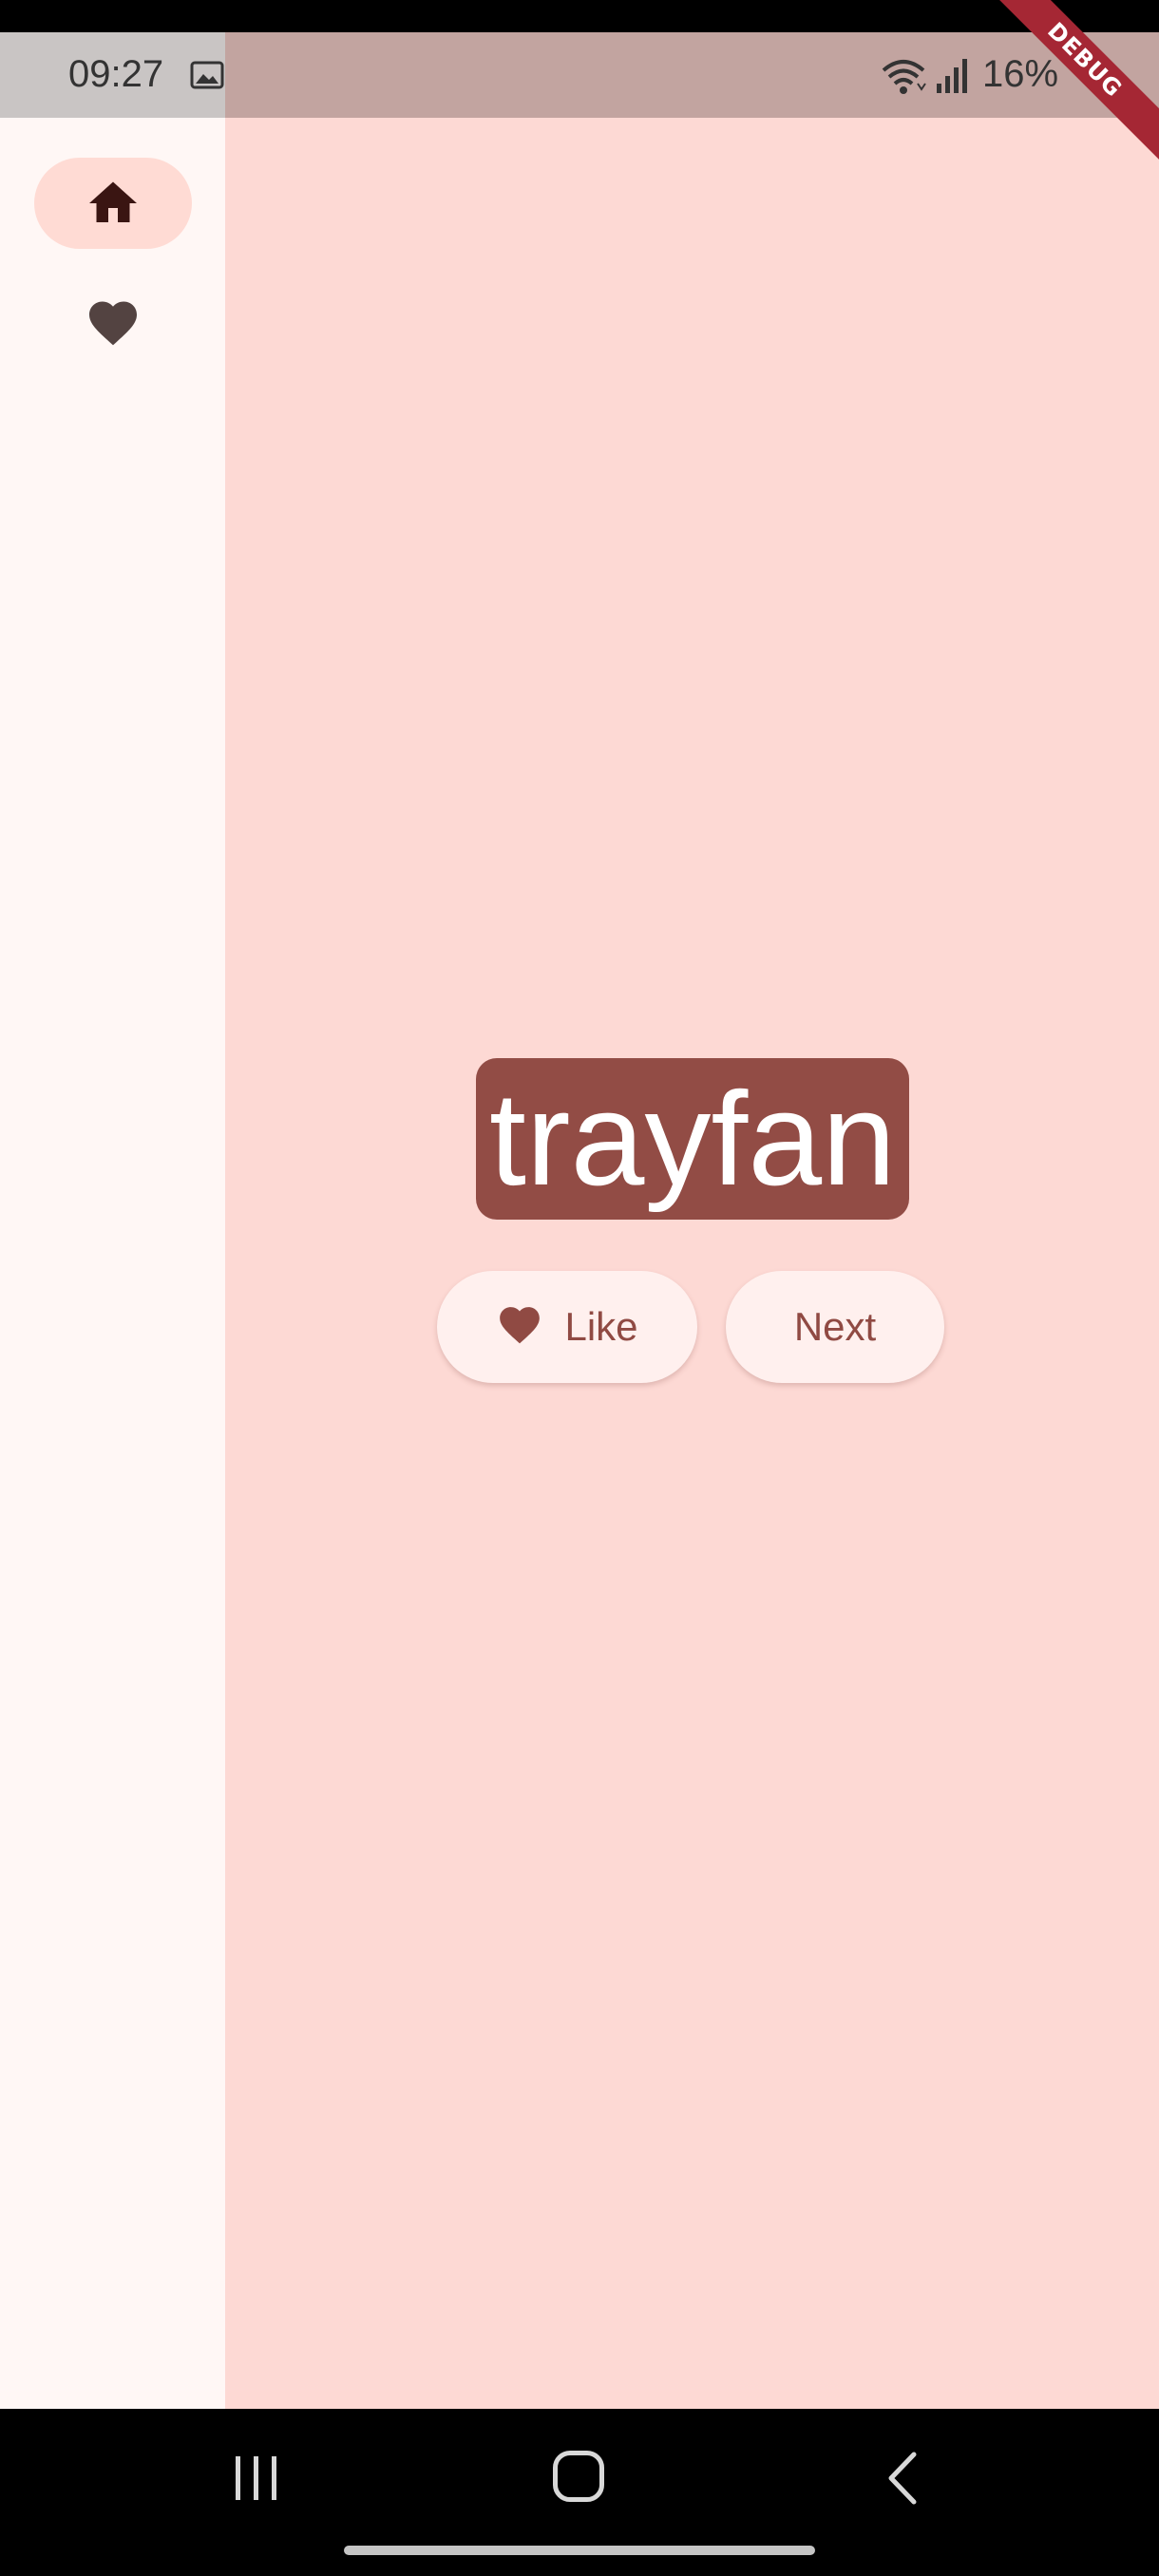  I want to click on home-circle-icon, so click(578, 2476).